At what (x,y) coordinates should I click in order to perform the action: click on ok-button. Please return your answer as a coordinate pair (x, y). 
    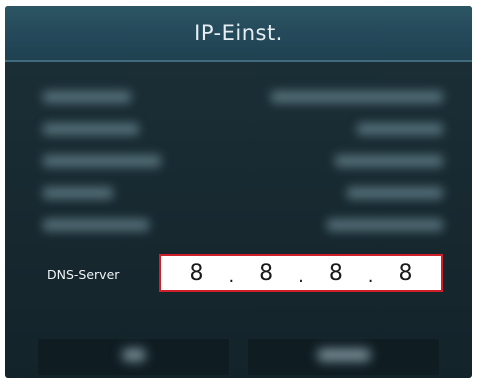
    Looking at the image, I should click on (133, 357).